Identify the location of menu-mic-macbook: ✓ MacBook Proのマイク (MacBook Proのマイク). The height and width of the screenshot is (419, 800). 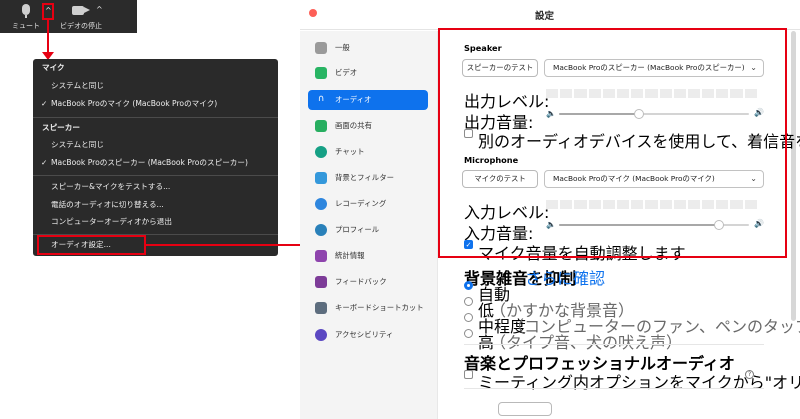
(159, 104).